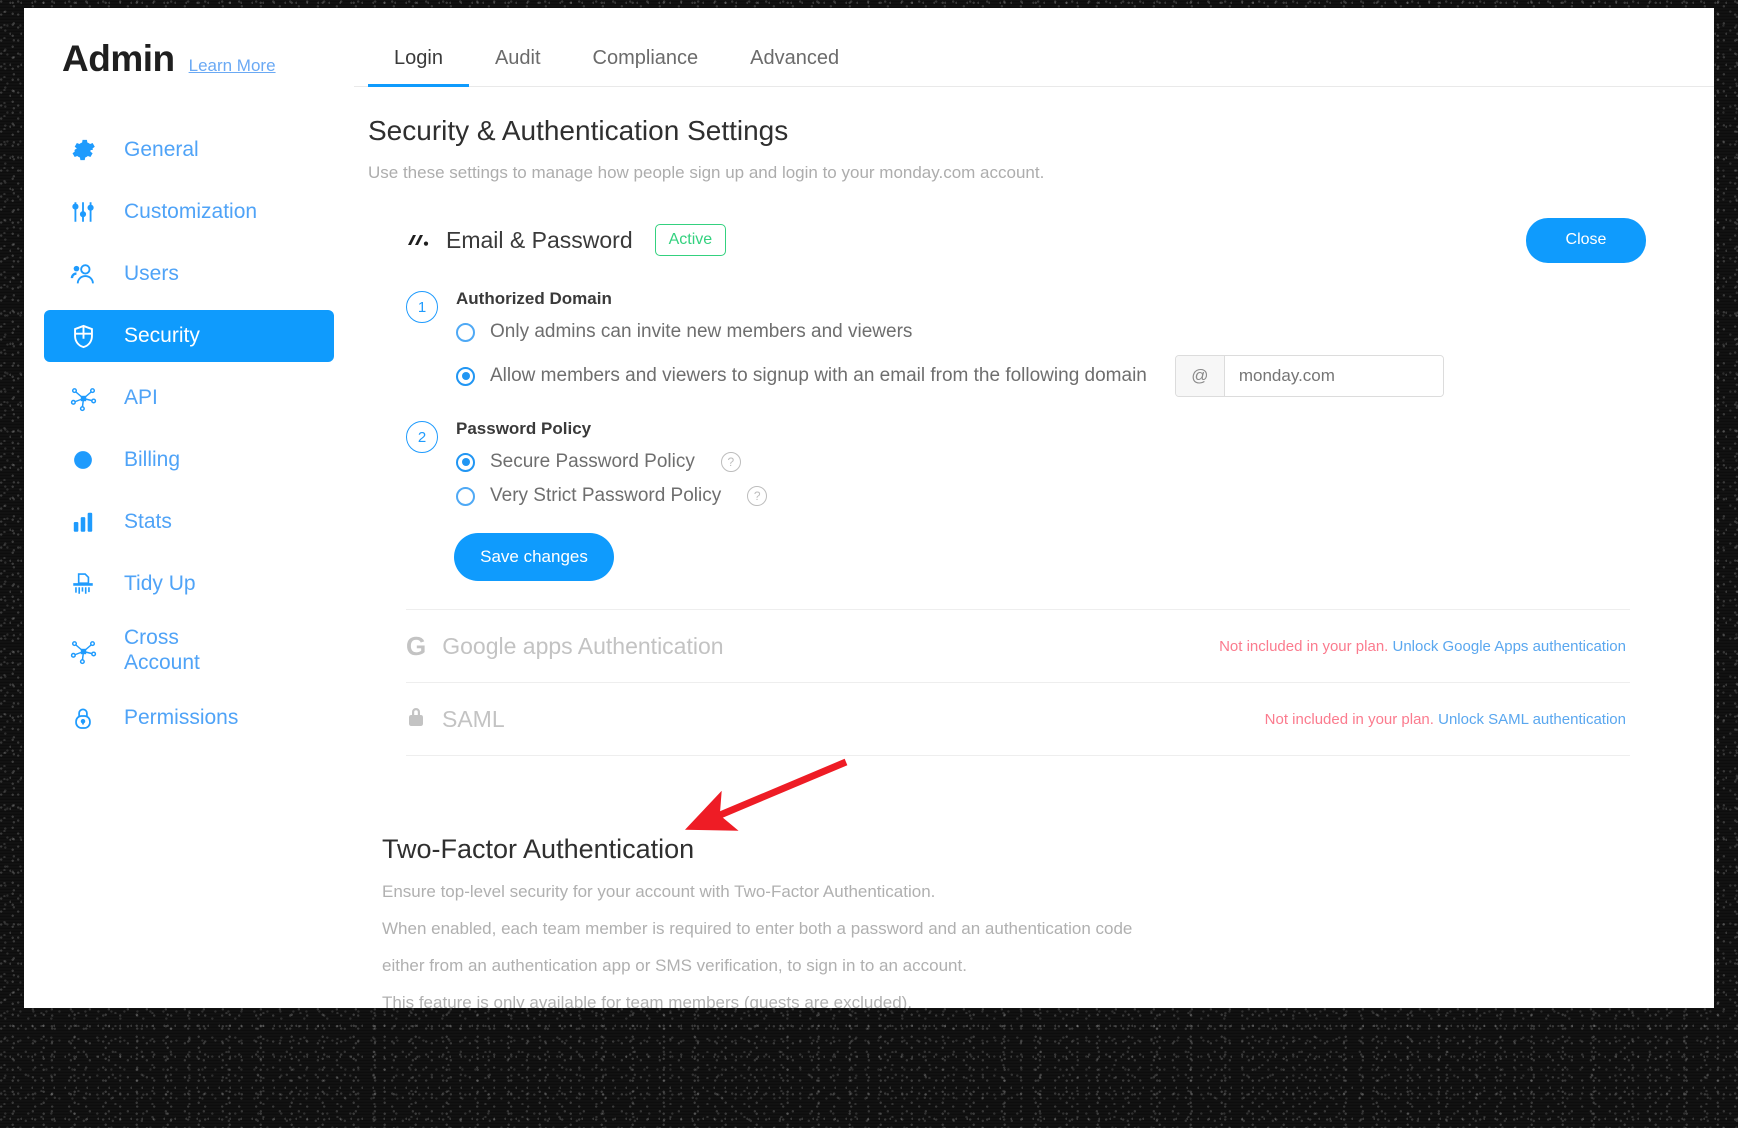 The height and width of the screenshot is (1128, 1738). Describe the element at coordinates (539, 239) in the screenshot. I see `provider-name: Email & Password` at that location.